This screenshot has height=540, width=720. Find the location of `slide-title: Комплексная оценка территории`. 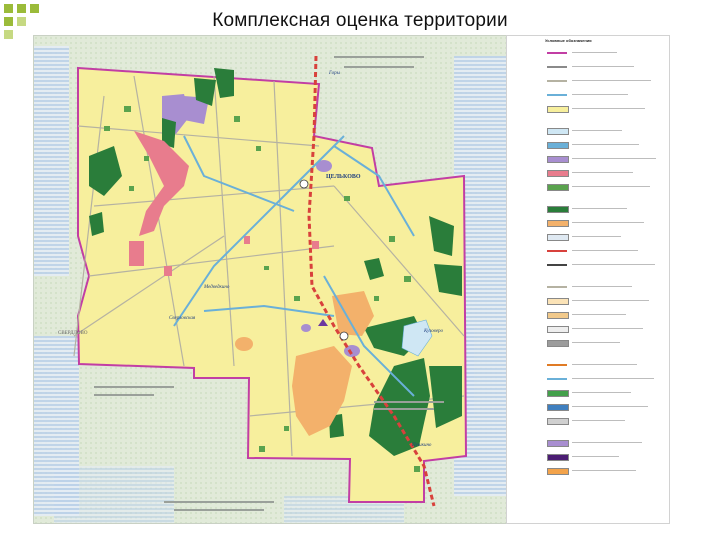

slide-title: Комплексная оценка территории is located at coordinates (360, 20).